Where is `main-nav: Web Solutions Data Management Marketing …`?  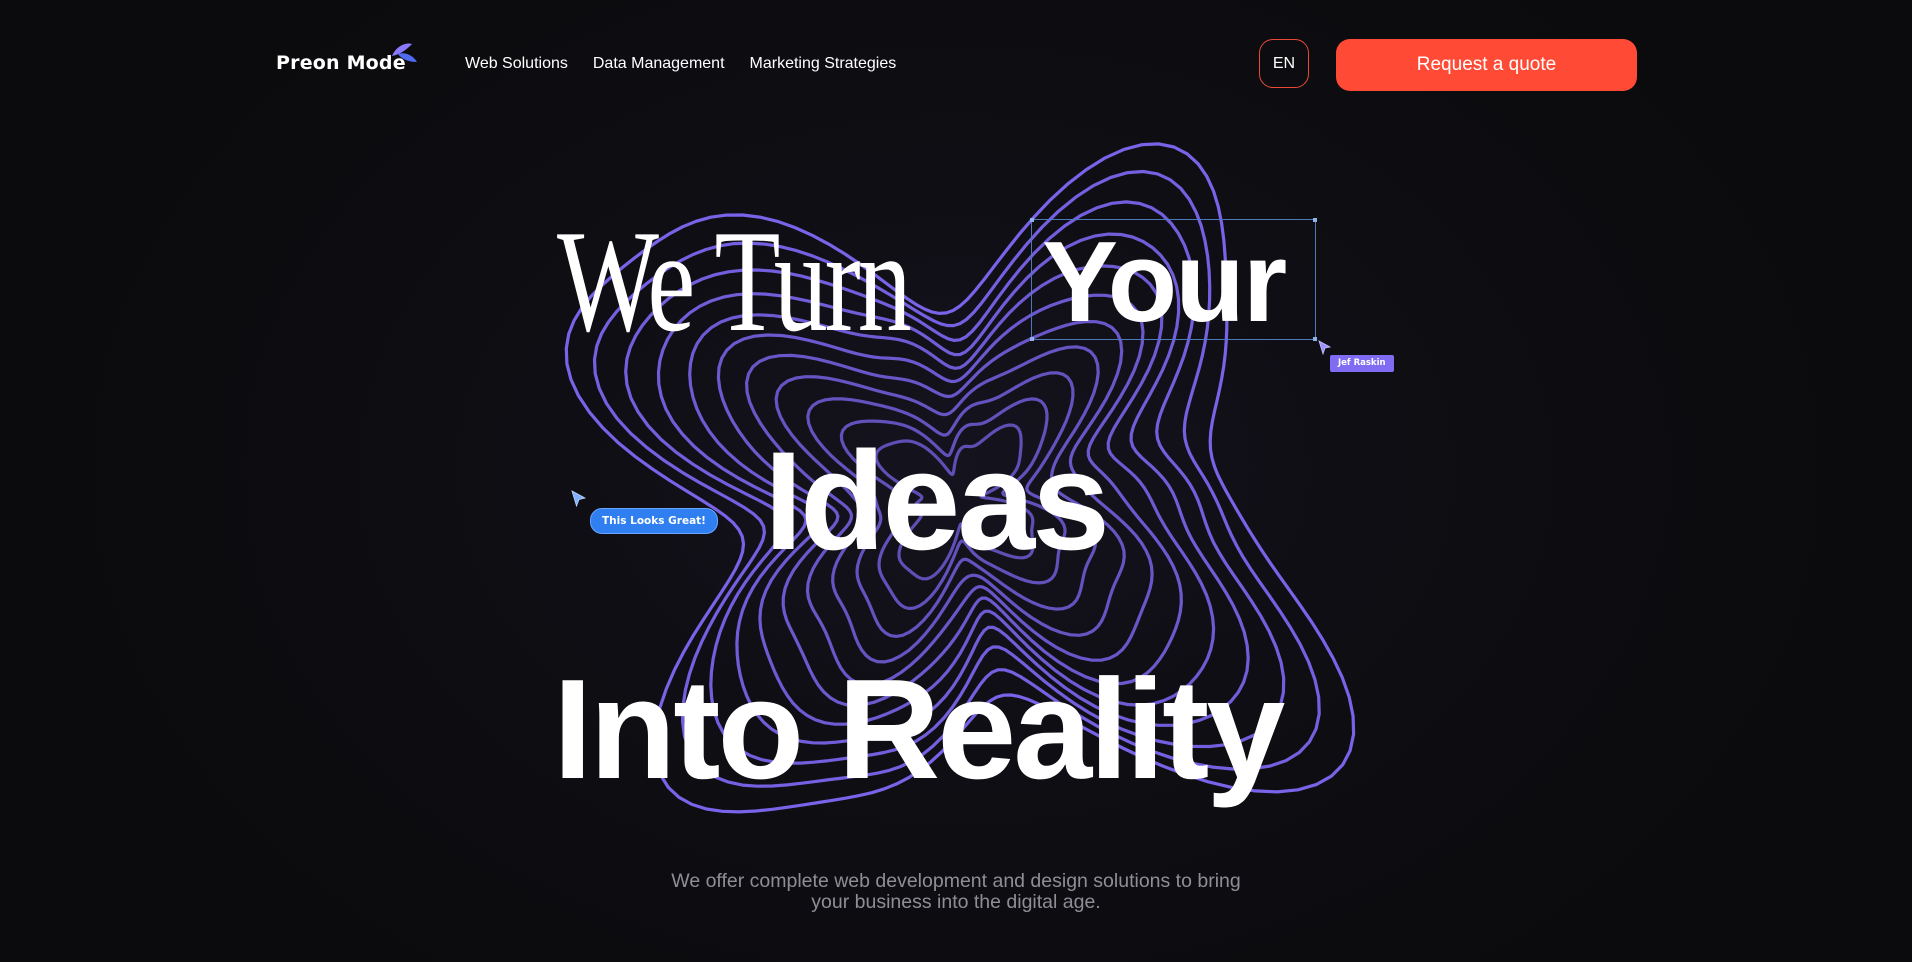 main-nav: Web Solutions Data Management Marketing … is located at coordinates (693, 64).